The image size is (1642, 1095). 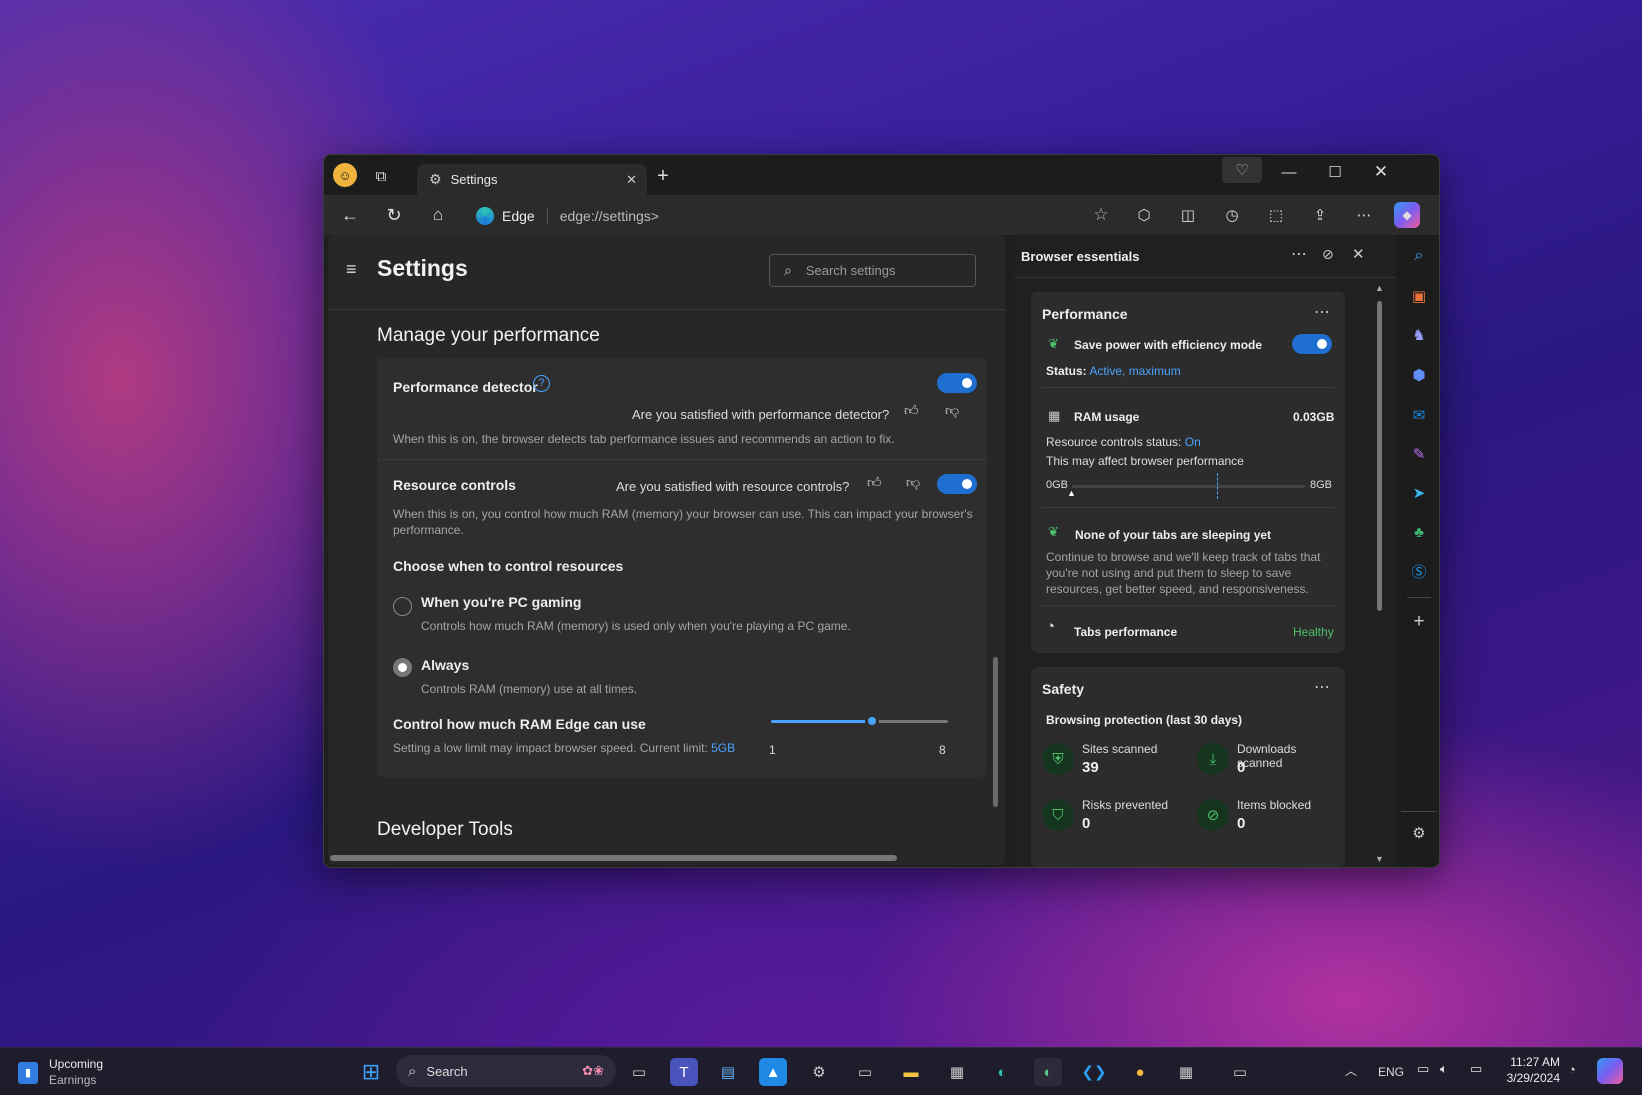 What do you see at coordinates (631, 180) in the screenshot?
I see `close-tab-icon: ✕` at bounding box center [631, 180].